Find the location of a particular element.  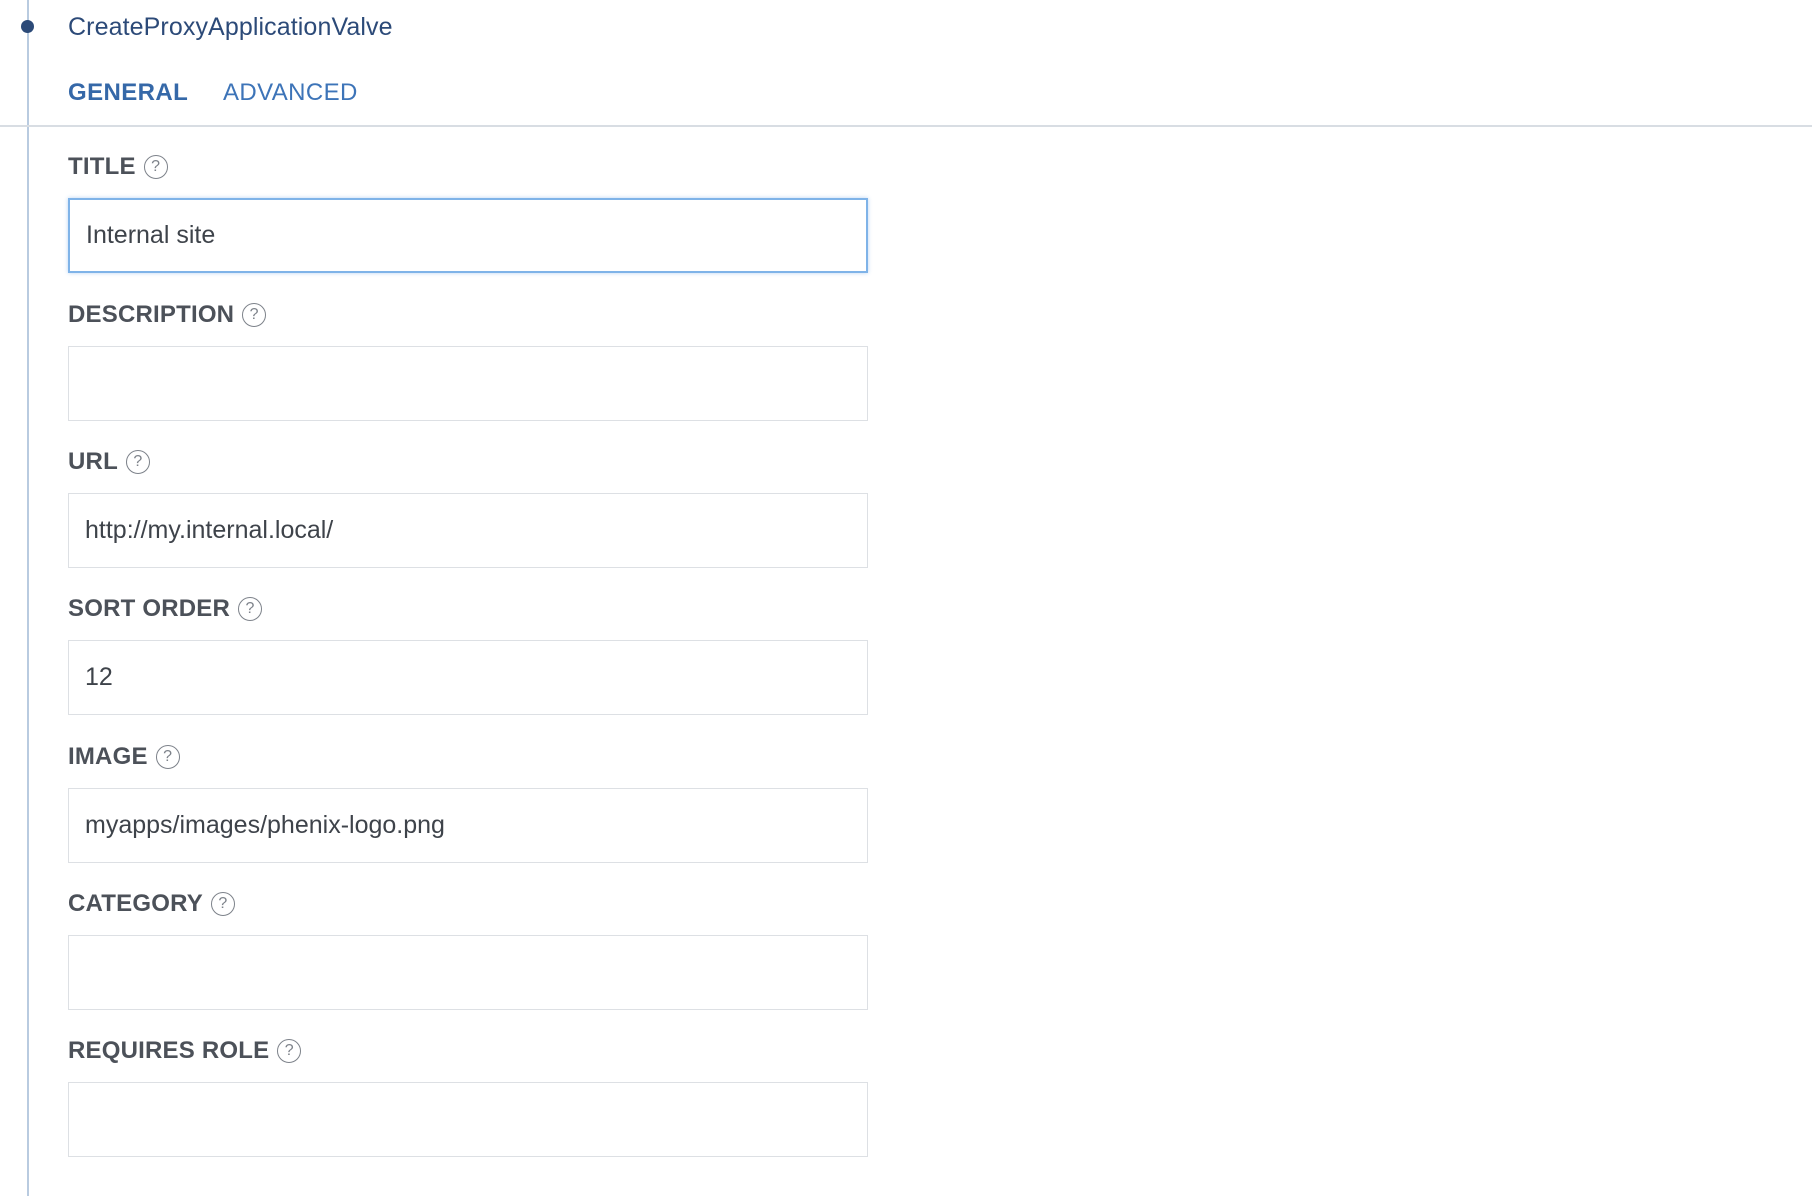

field-title: TITLE ? is located at coordinates (468, 211).